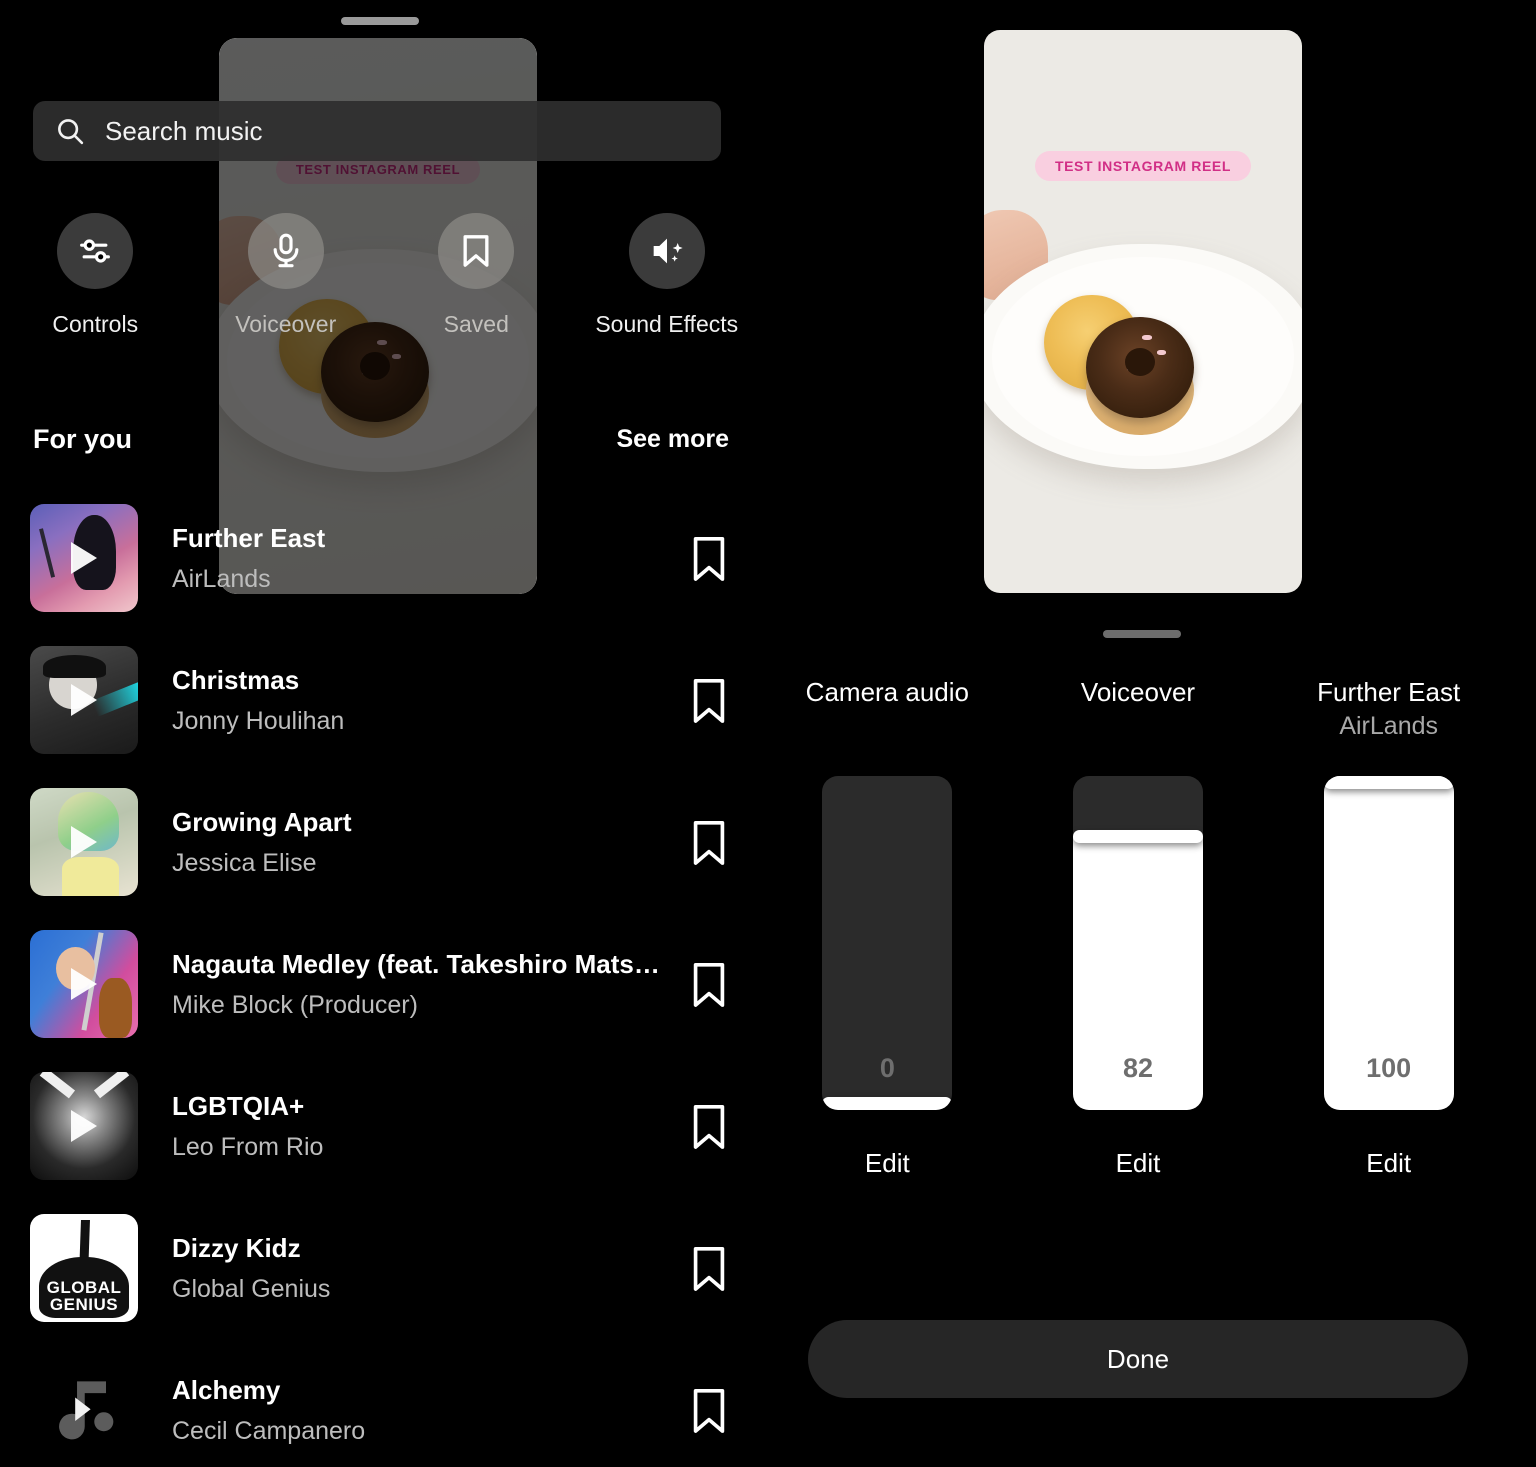 Image resolution: width=1536 pixels, height=1467 pixels. I want to click on search-music-bar: Search music, so click(377, 131).